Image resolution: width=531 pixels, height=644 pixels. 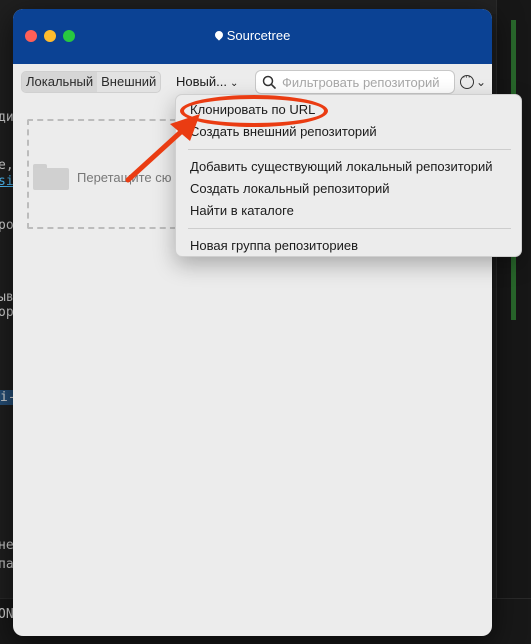 I want to click on location-pin-icon, so click(x=219, y=35).